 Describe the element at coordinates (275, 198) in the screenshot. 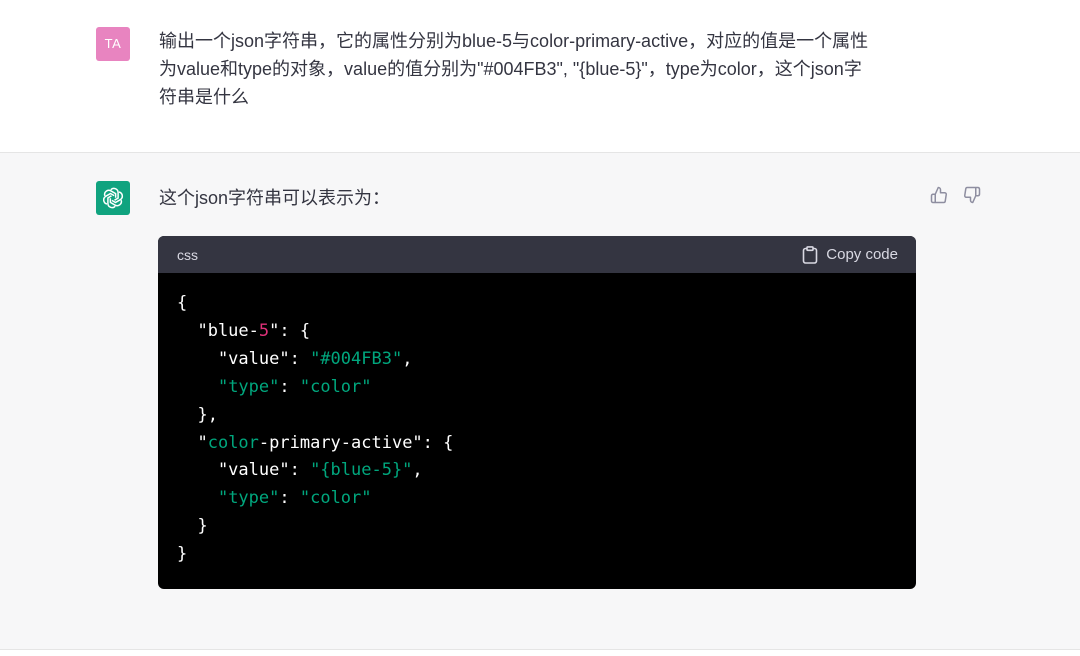

I see `assistant-intro-text: 这个json字符串可以表示为：` at that location.